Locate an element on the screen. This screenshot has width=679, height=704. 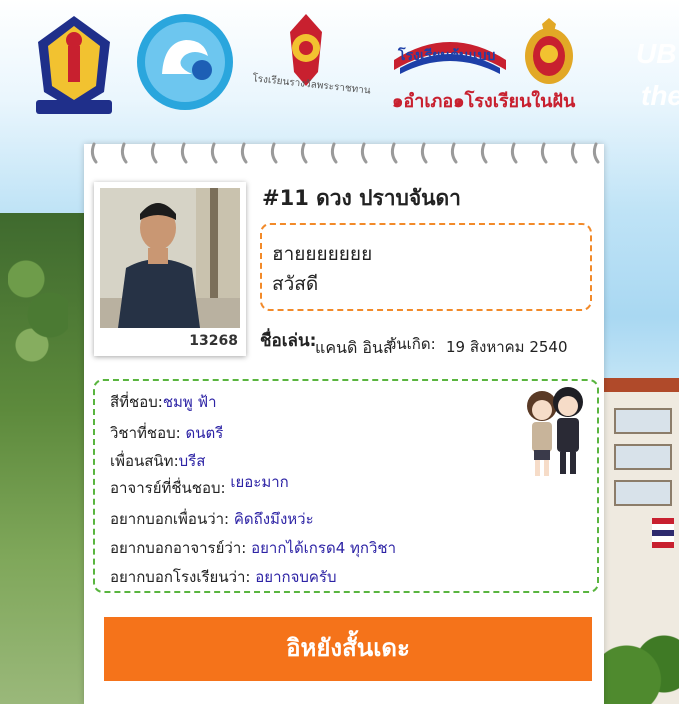
favorite-teacher-row: อาจารย์ที่ชื่นชอบ: เยอะมาก is located at coordinates (199, 486).